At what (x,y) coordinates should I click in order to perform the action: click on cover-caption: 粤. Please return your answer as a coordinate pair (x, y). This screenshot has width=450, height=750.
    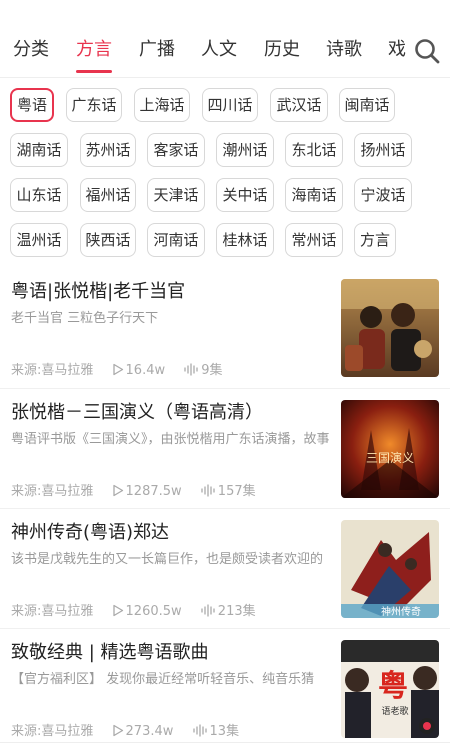
    Looking at the image, I should click on (393, 686).